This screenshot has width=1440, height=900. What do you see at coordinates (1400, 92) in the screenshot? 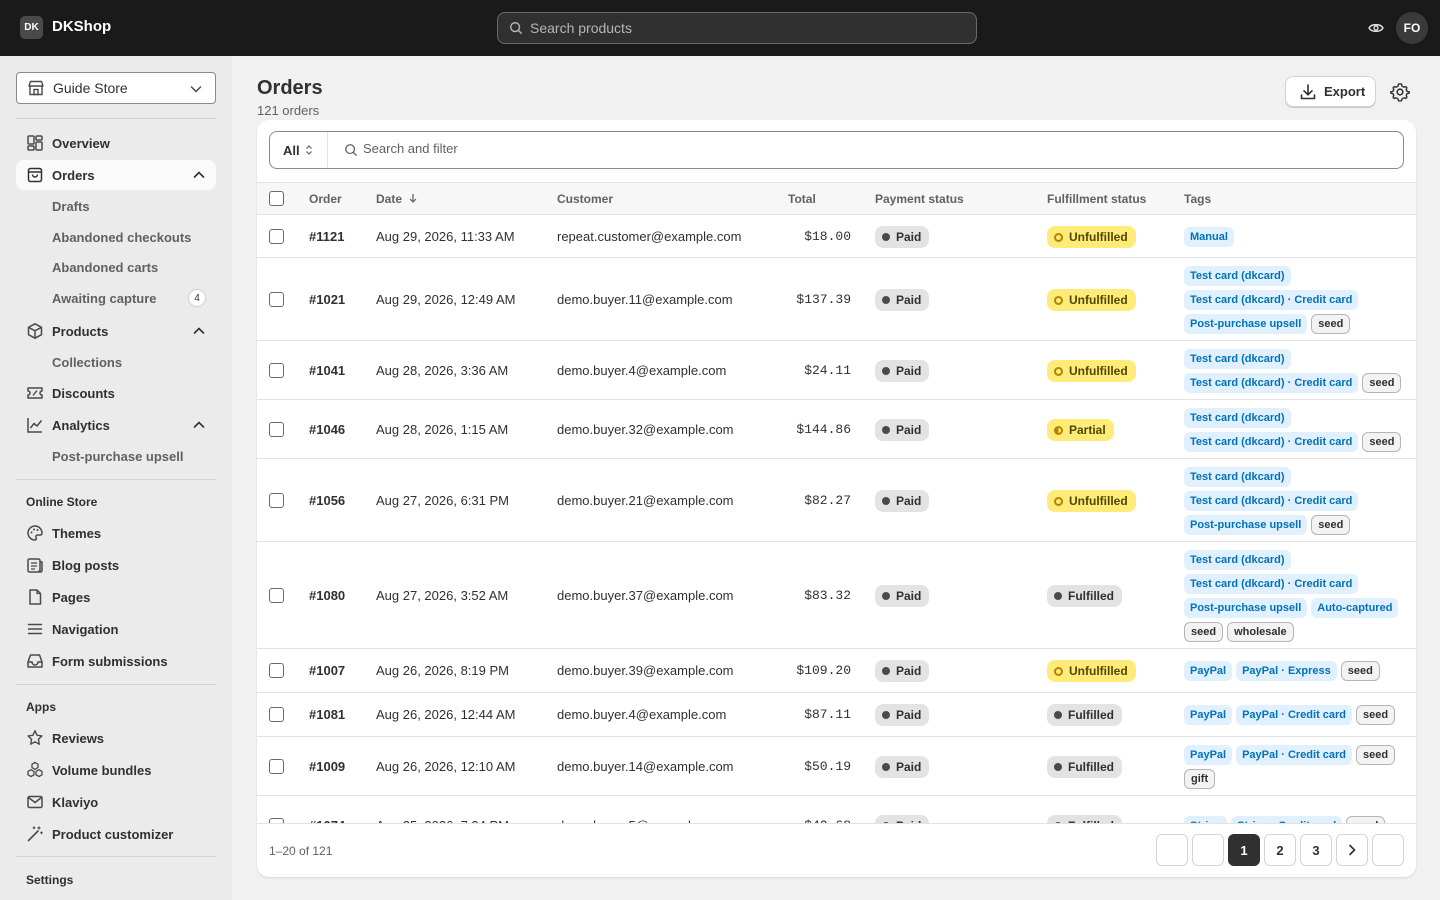
I see `gear-icon` at bounding box center [1400, 92].